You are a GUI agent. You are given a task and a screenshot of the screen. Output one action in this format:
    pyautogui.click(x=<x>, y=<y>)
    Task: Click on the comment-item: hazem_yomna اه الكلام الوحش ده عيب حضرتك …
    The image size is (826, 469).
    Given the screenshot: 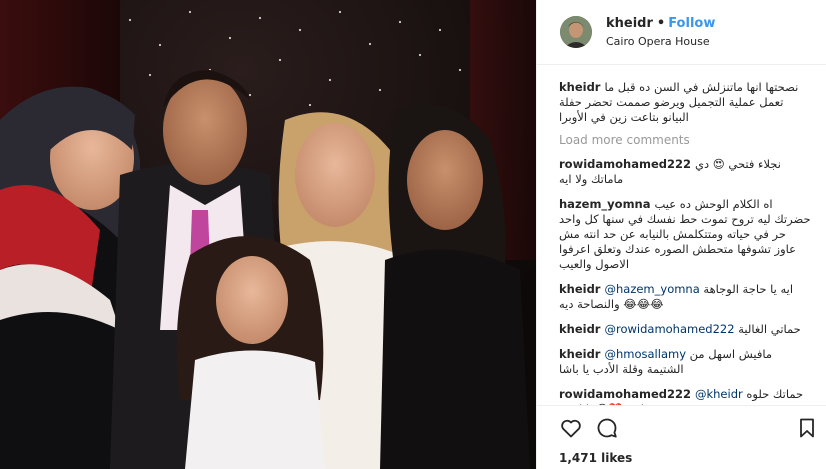 What is the action you would take?
    pyautogui.click(x=685, y=234)
    